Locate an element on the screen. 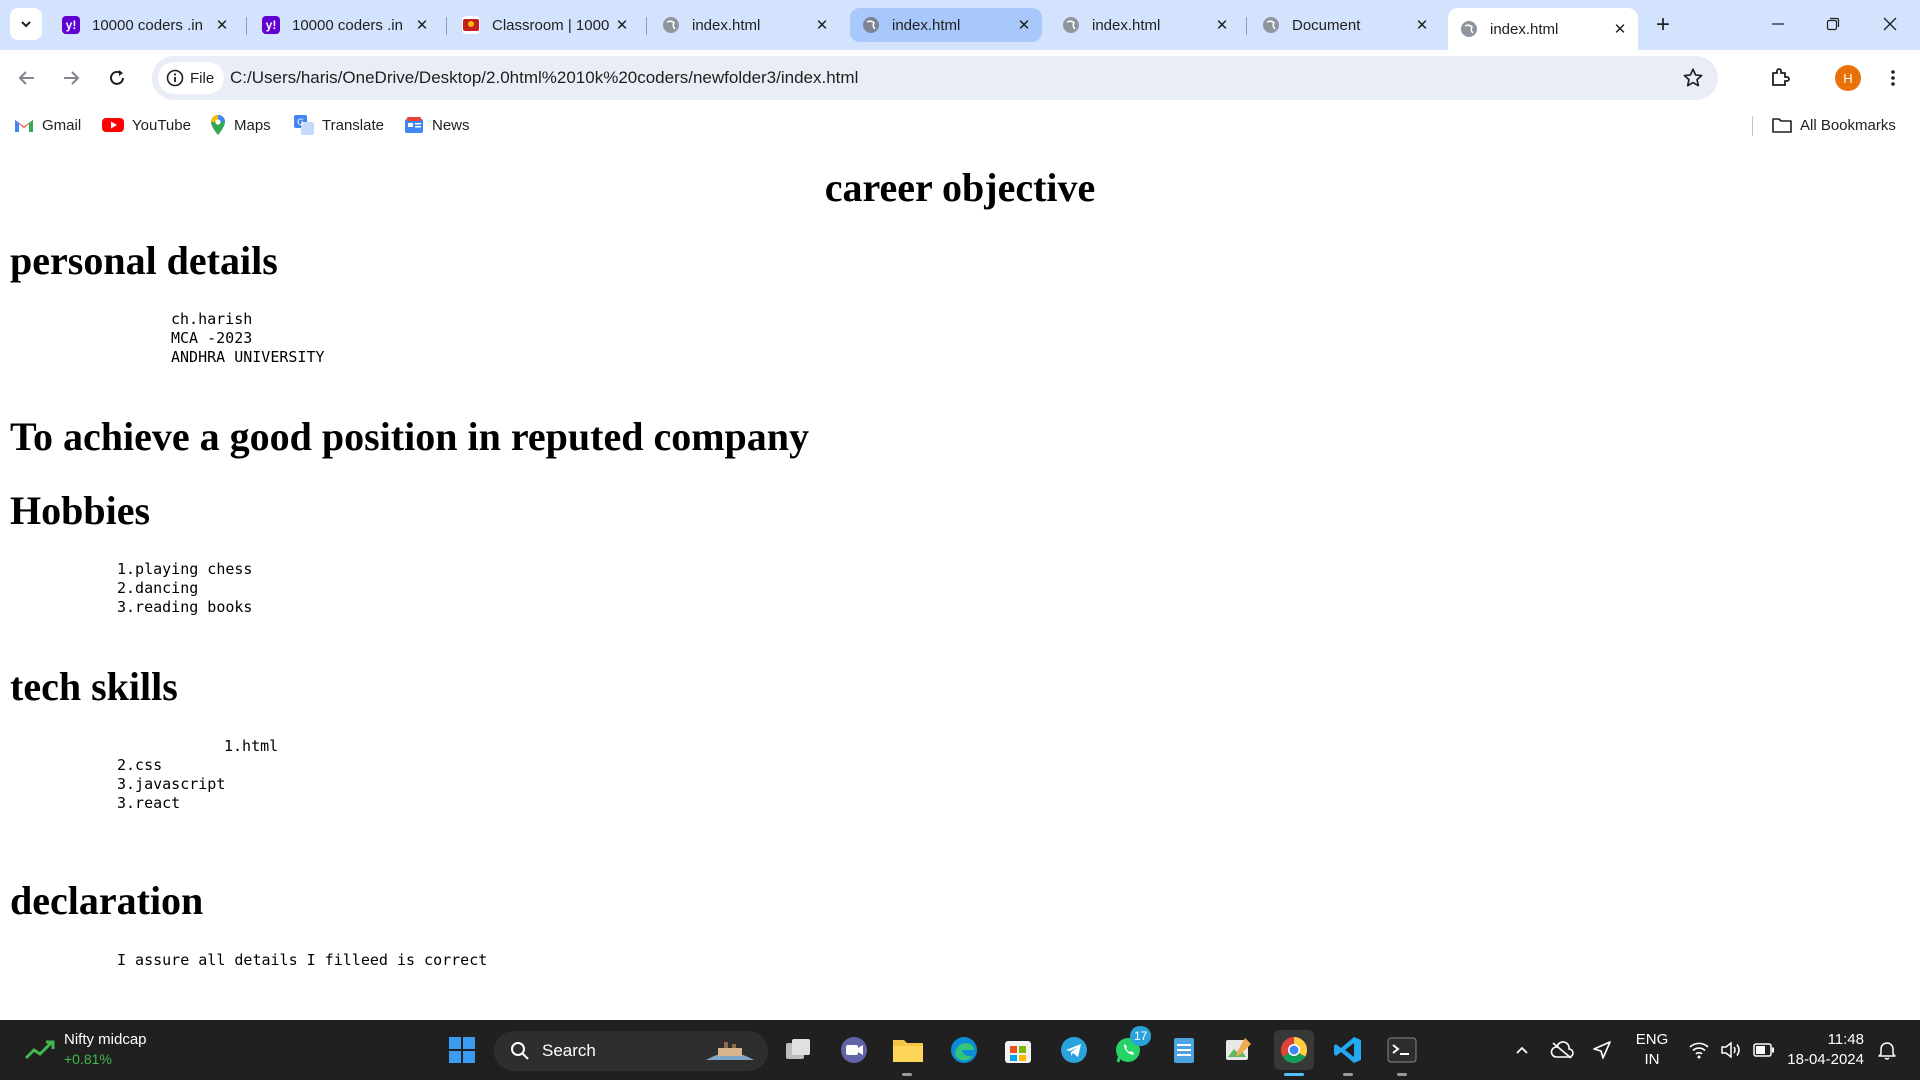 The height and width of the screenshot is (1080, 1920). forward-button is located at coordinates (71, 78).